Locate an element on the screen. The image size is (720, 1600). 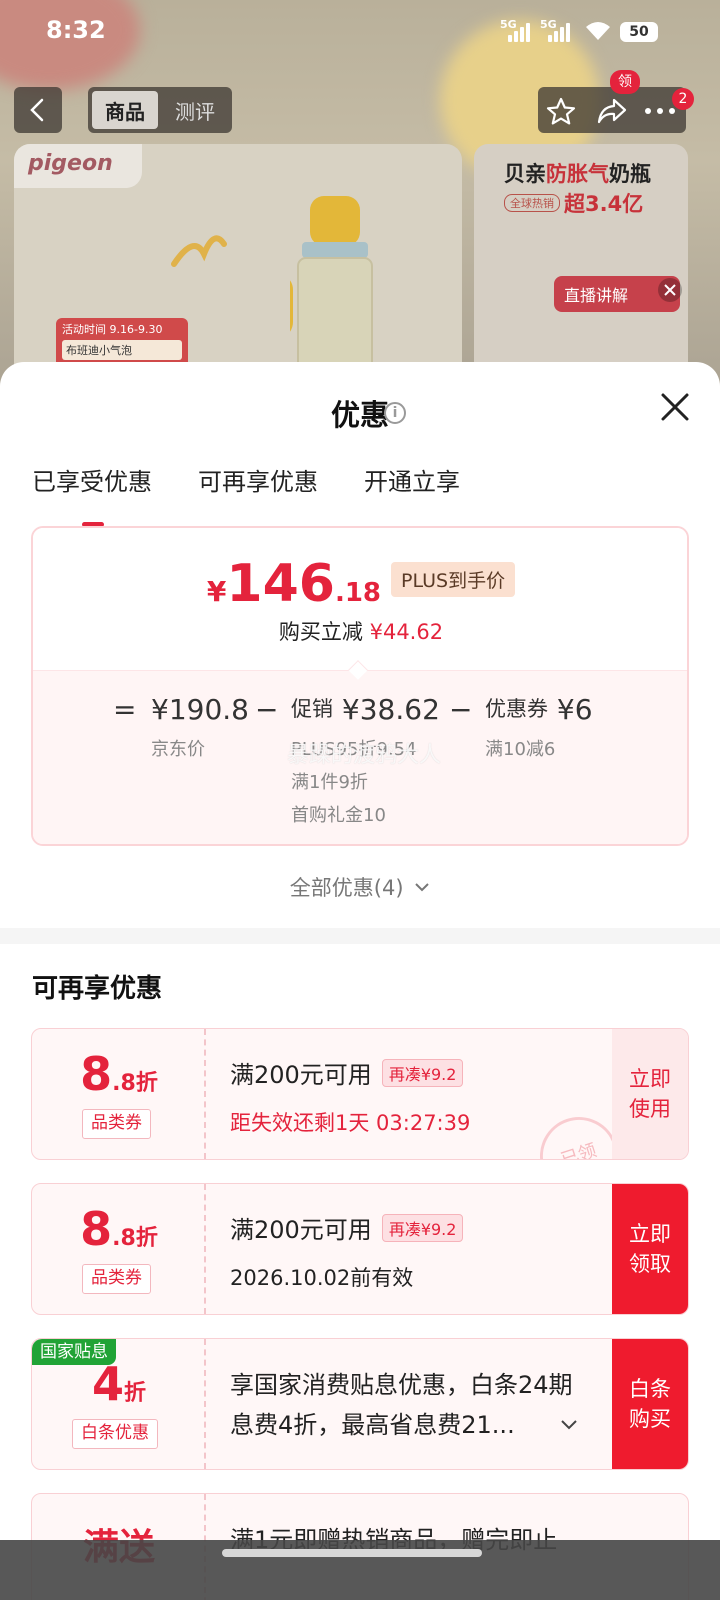
claim-now-button: 立即 领取 is located at coordinates (650, 1249).